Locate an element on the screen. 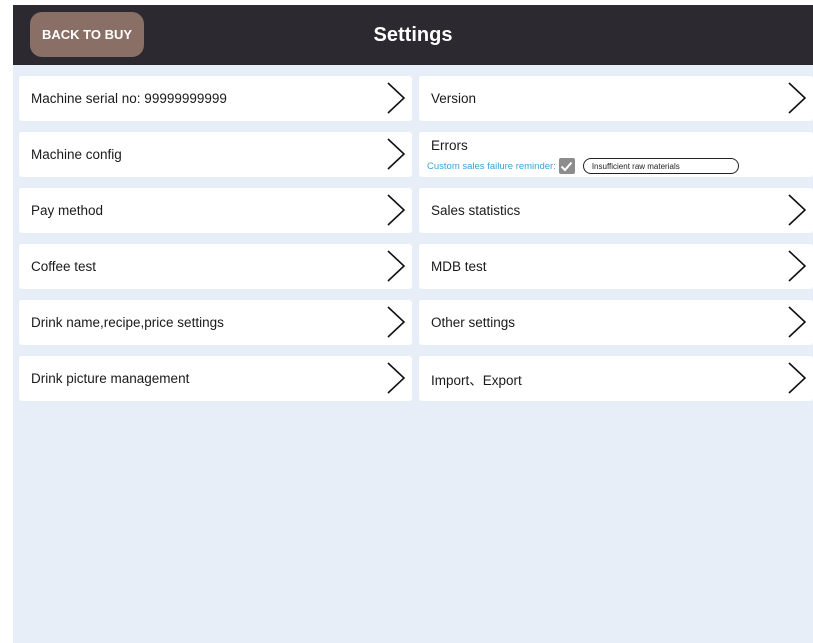 The image size is (813, 643). sales-failure-reminder: Custom sales failure reminder: is located at coordinates (583, 166).